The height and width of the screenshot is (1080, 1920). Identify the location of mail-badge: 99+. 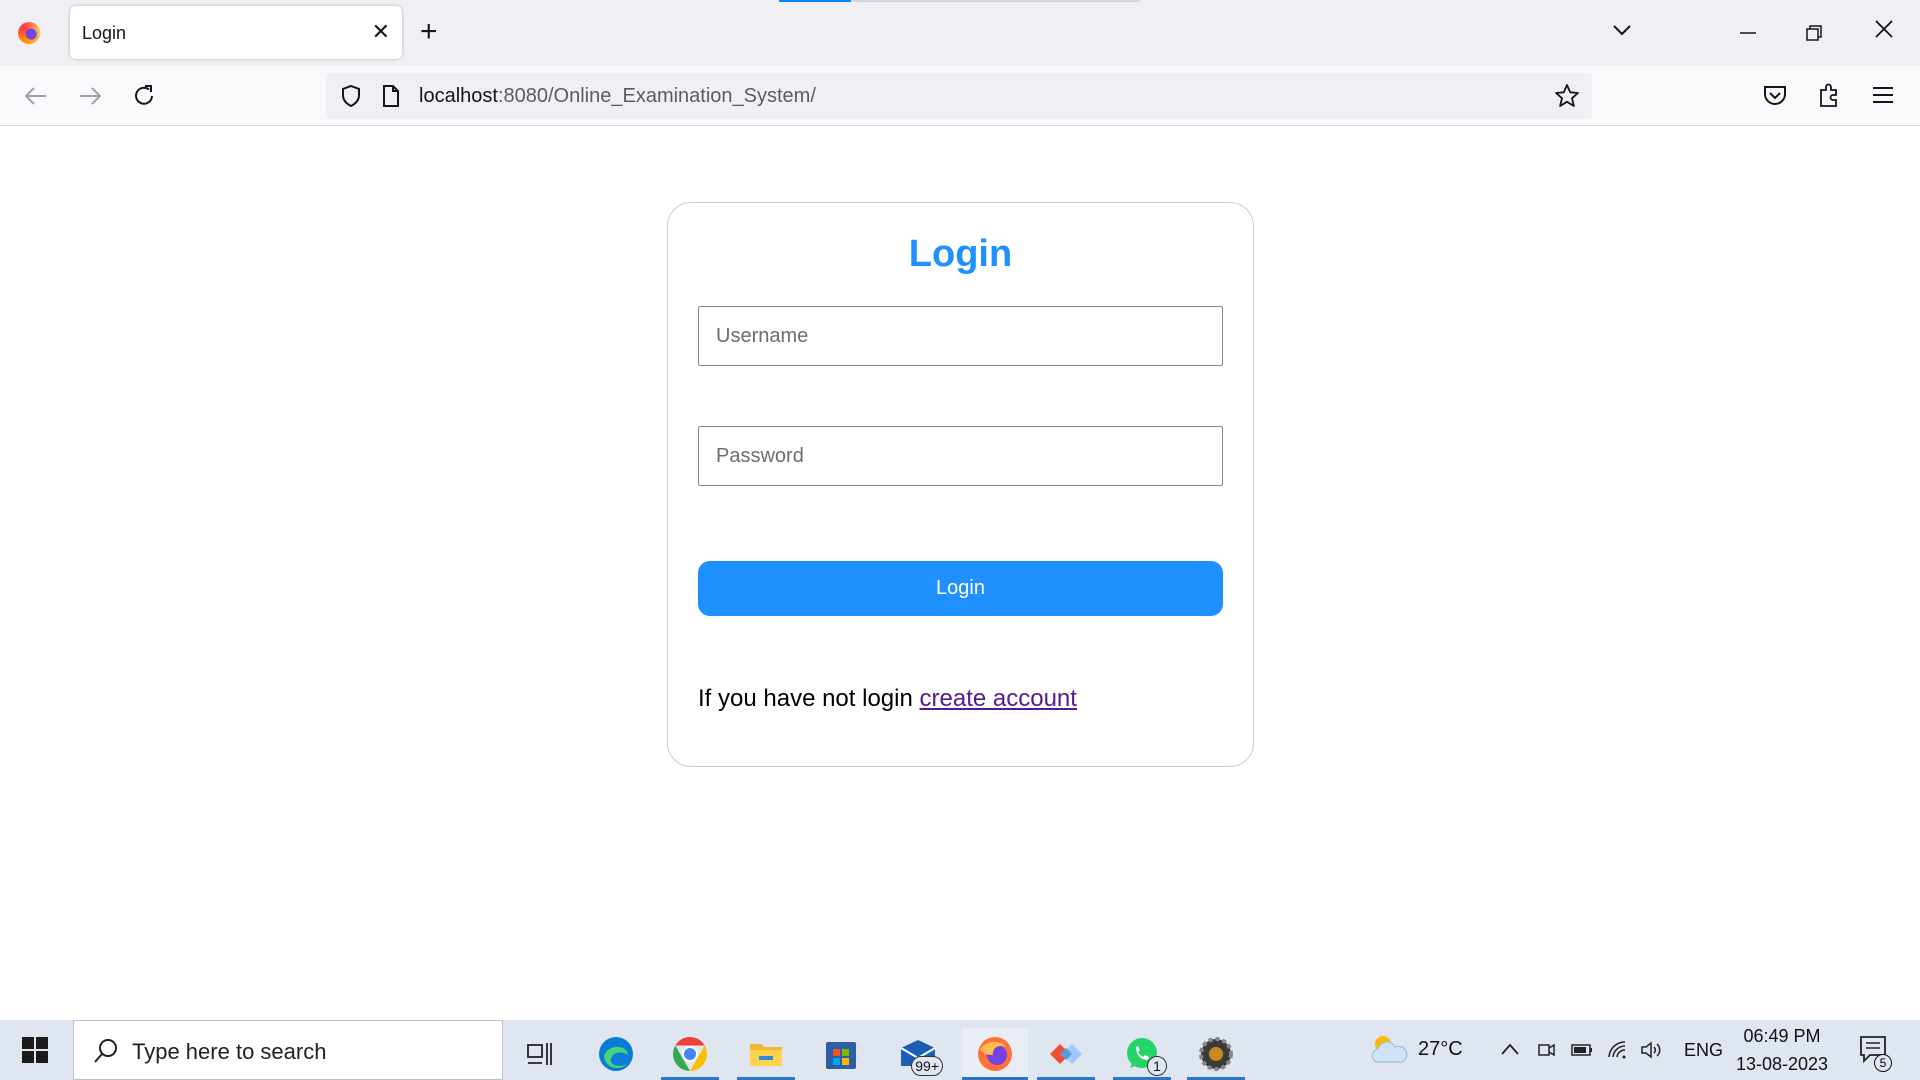
(927, 1066).